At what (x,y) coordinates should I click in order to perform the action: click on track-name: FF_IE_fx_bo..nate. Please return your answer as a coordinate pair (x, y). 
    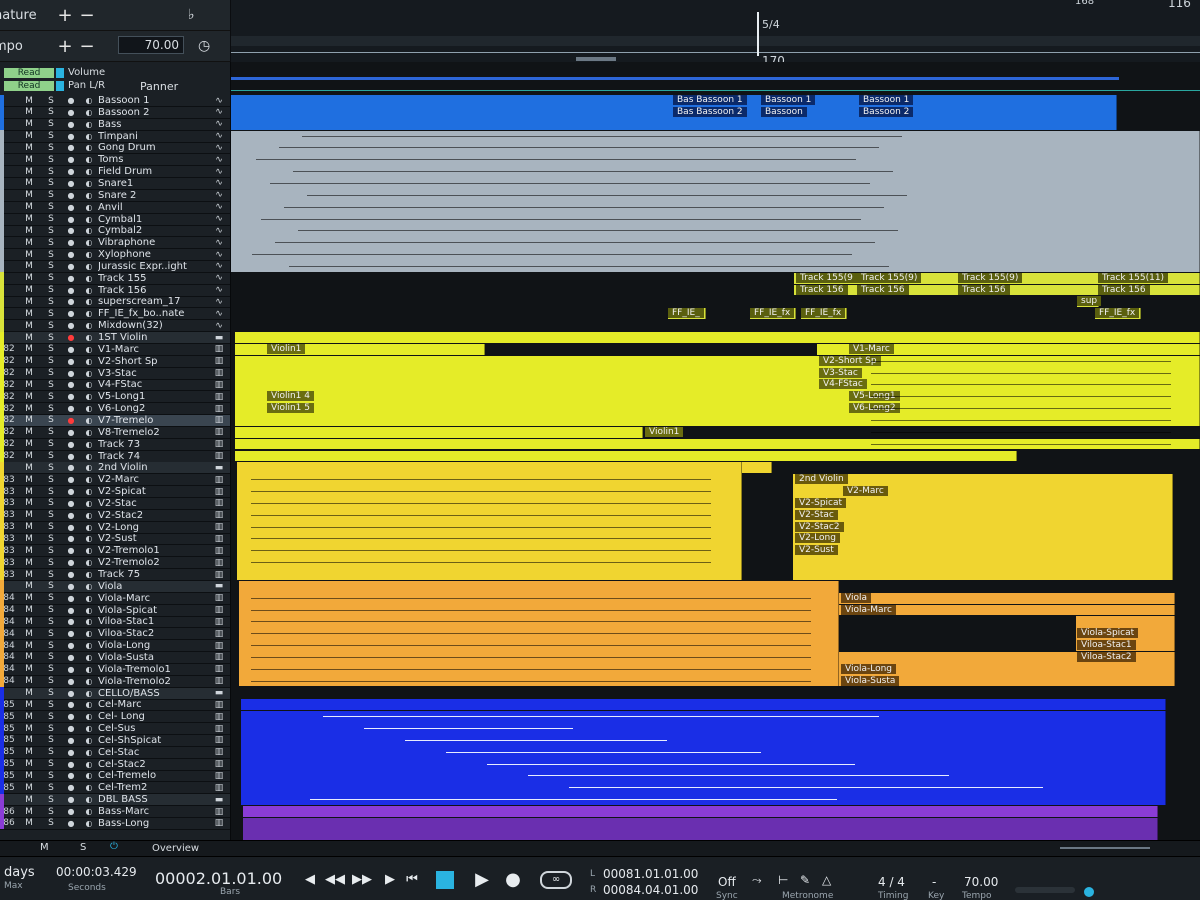
    Looking at the image, I should click on (153, 313).